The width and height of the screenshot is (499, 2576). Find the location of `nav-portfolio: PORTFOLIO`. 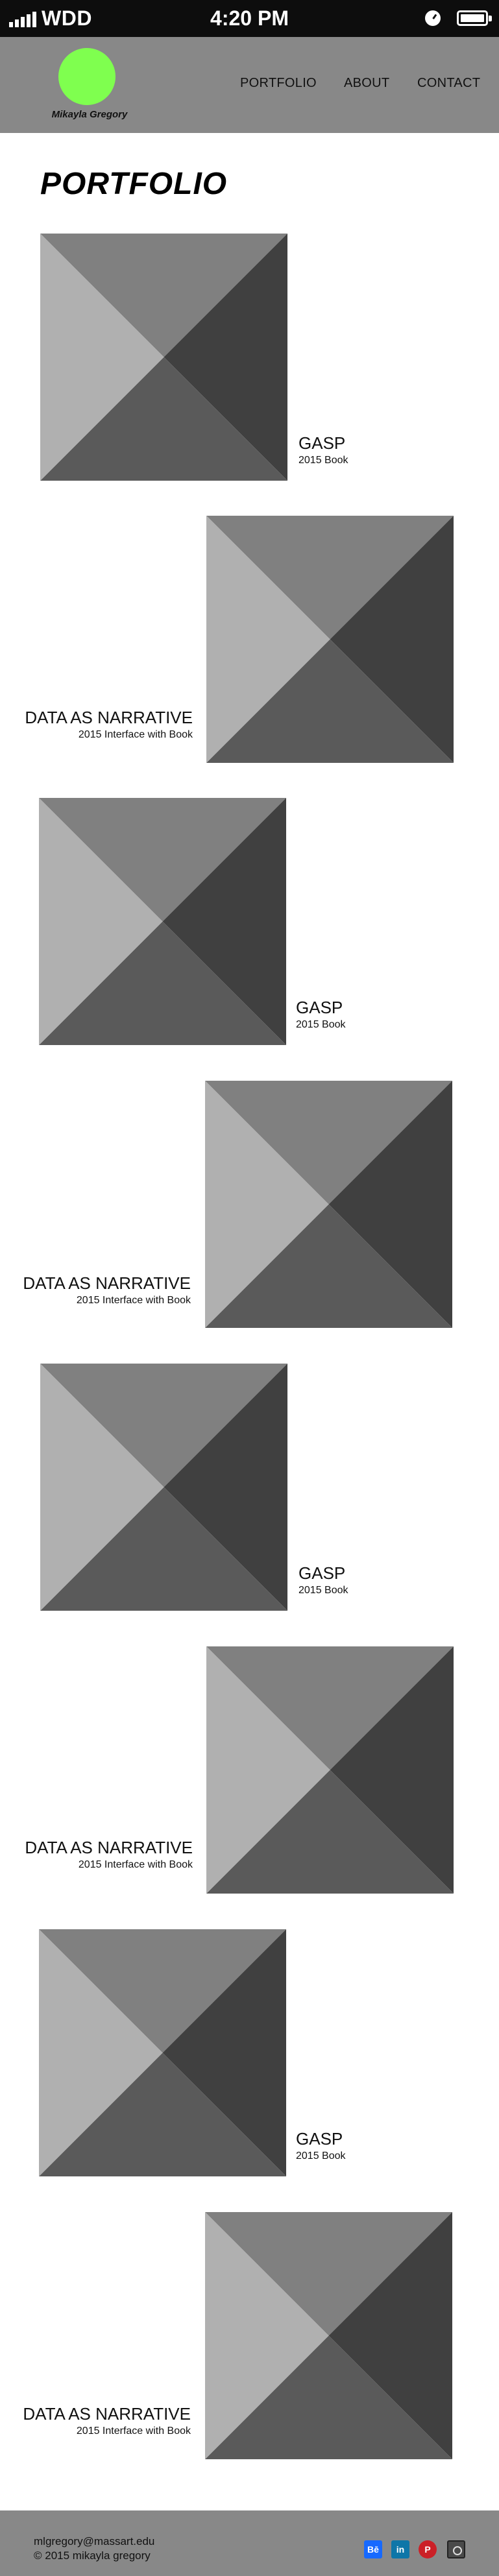

nav-portfolio: PORTFOLIO is located at coordinates (278, 83).